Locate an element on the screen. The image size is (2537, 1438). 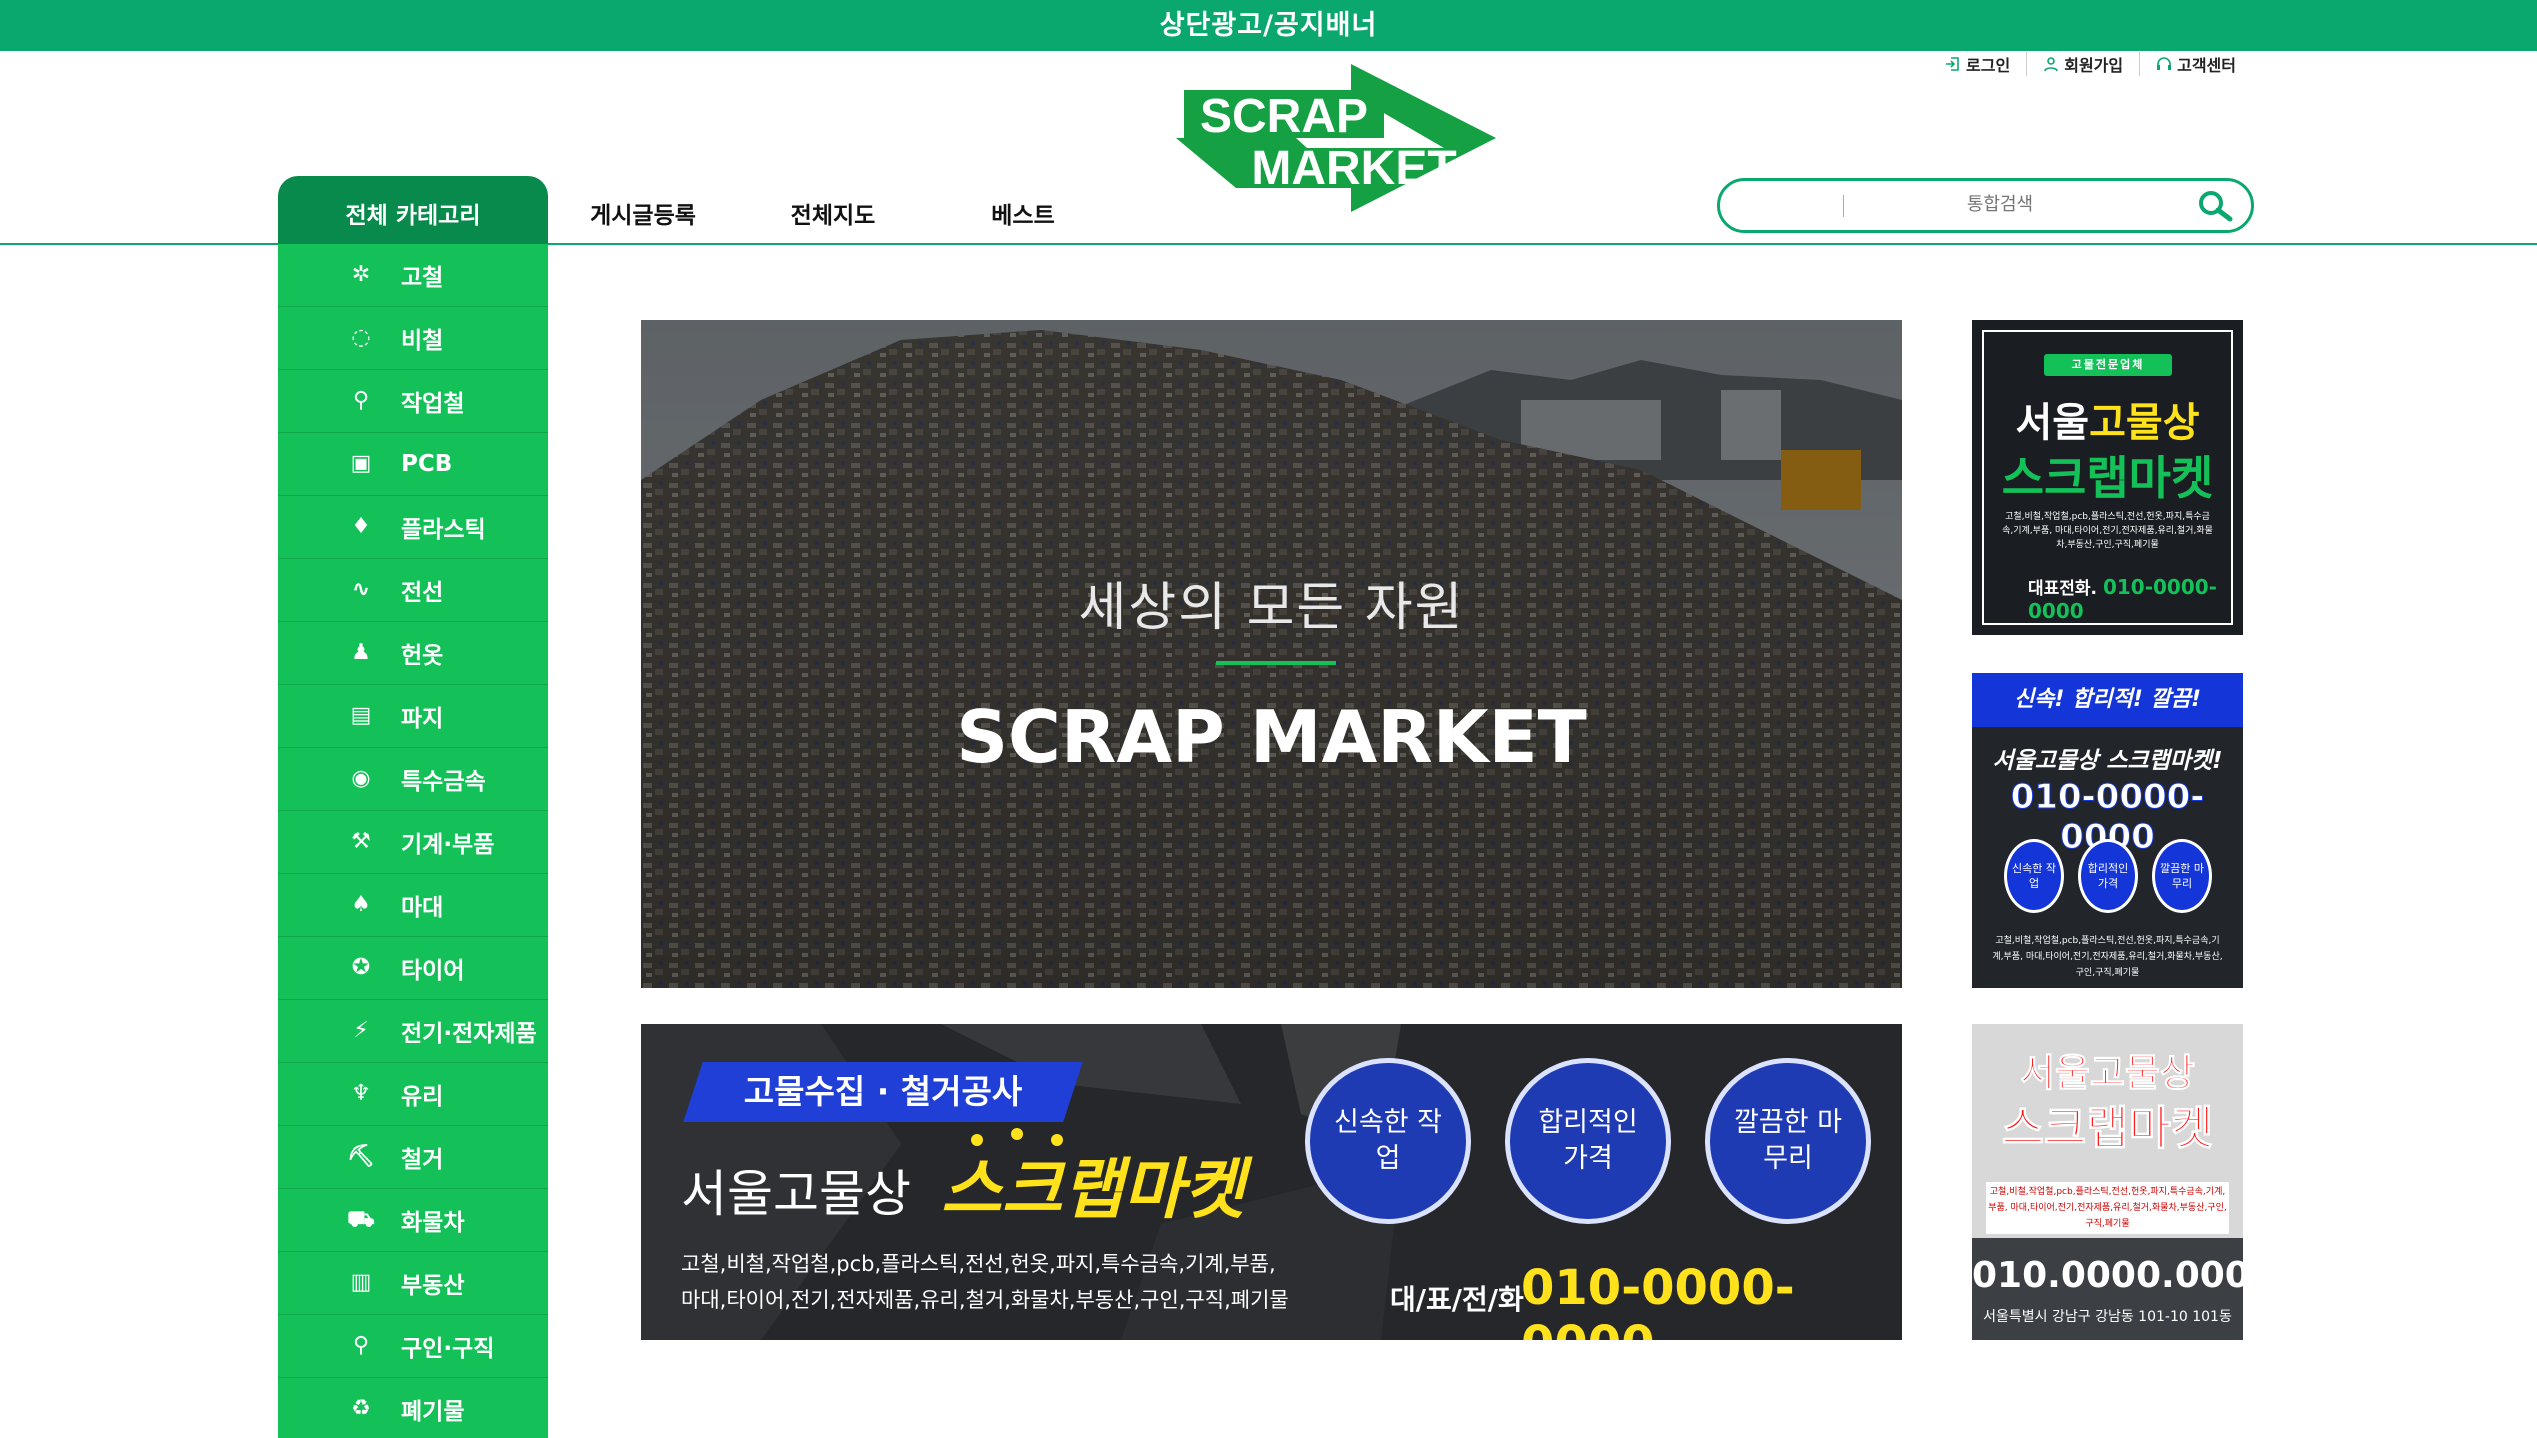
sidebar-item-5: ∿ 전선 is located at coordinates (413, 590).